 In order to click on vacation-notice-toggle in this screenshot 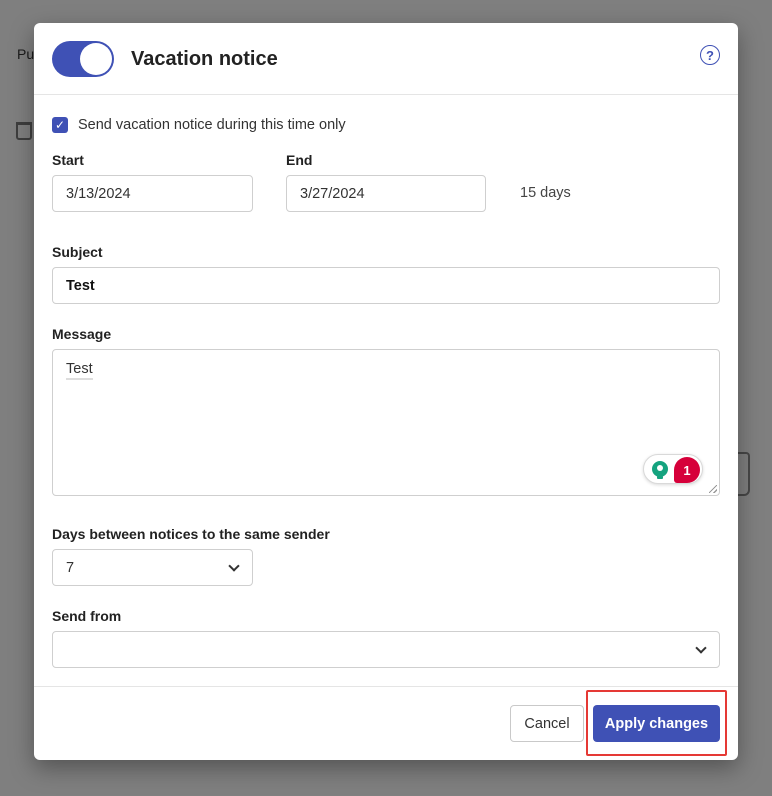, I will do `click(83, 59)`.